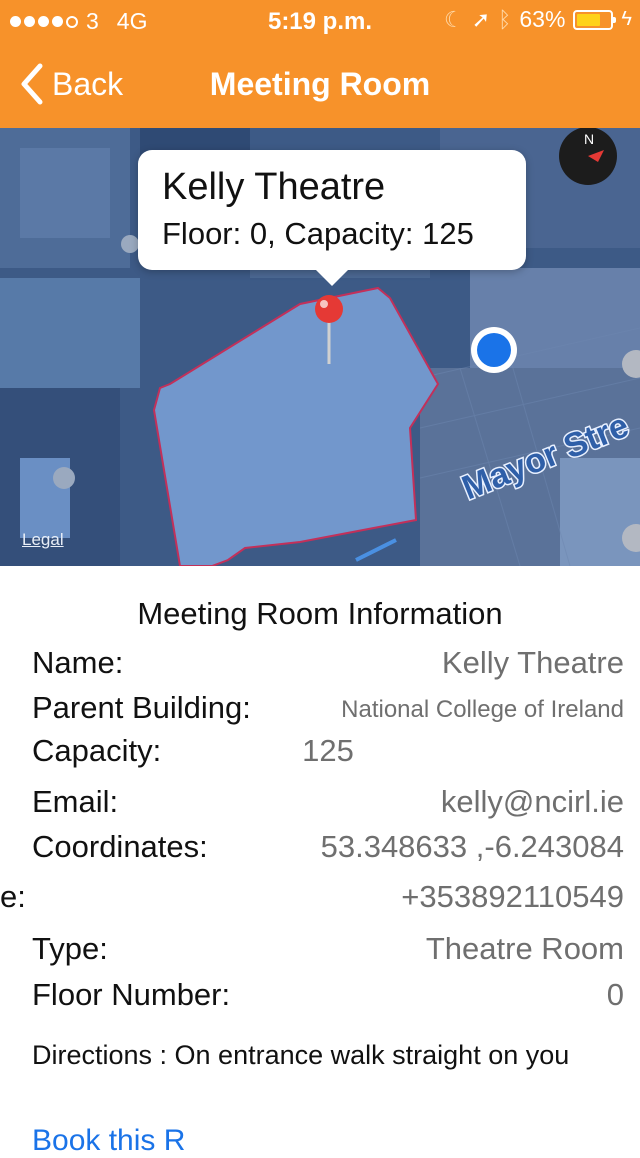  I want to click on info-row-capacity: Capacity: 125, so click(328, 755).